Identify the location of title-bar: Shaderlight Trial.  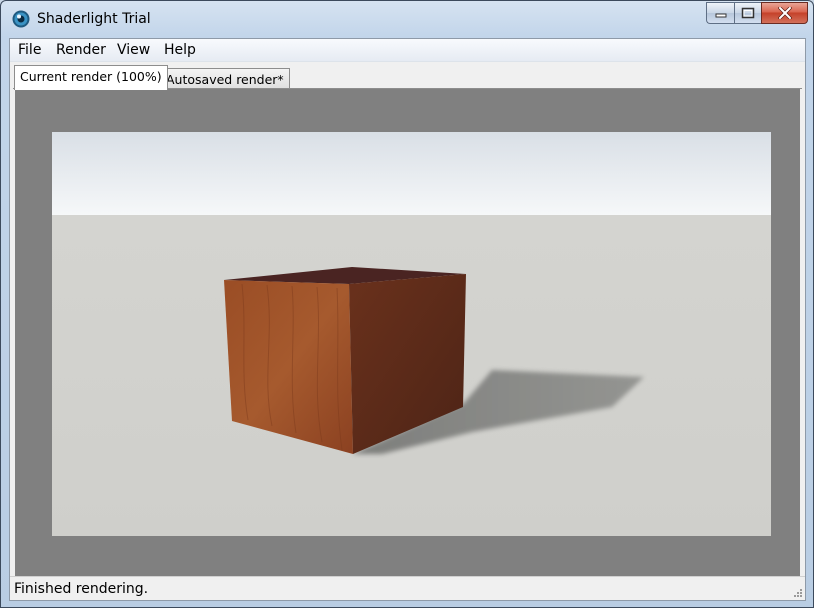
(407, 19).